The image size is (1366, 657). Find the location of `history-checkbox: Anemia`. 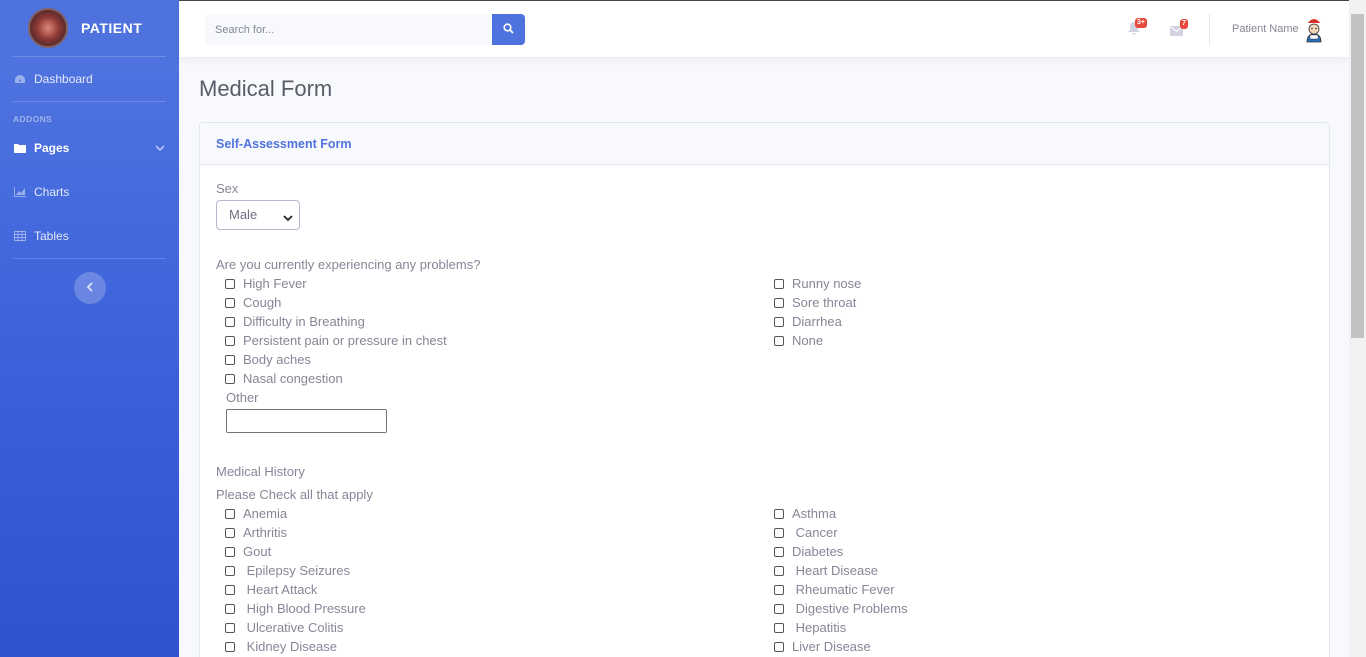

history-checkbox: Anemia is located at coordinates (256, 513).